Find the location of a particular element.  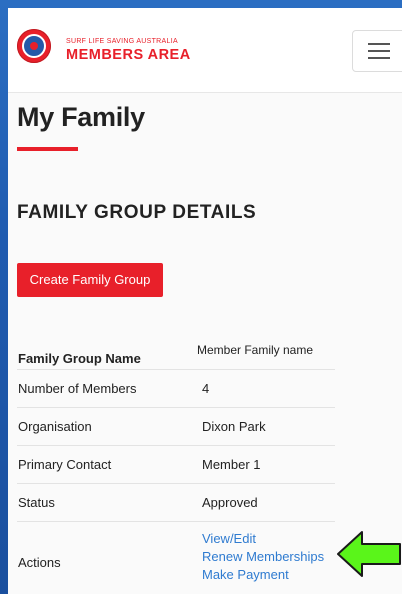

table-row: Number of Members 4 is located at coordinates (176, 389).